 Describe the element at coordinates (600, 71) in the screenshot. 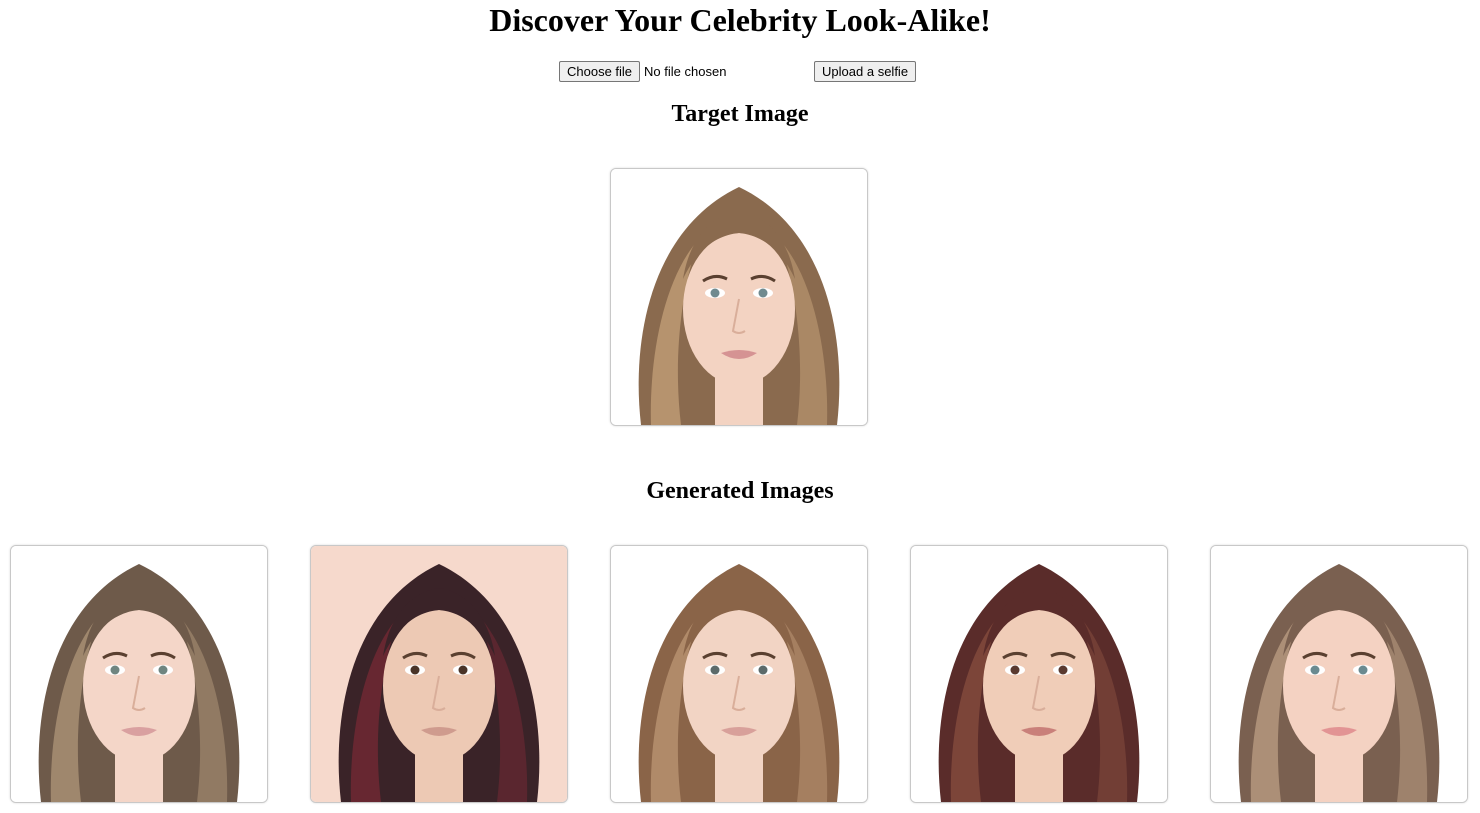

I see `choose-file-button: Choose file` at that location.